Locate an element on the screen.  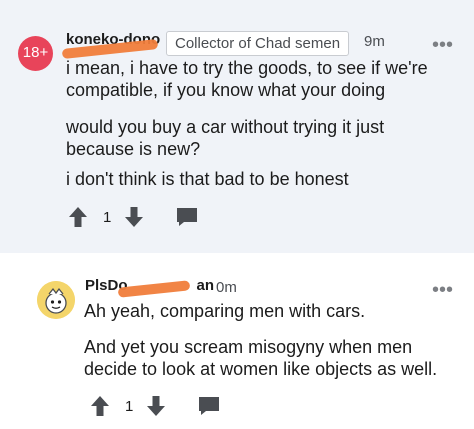
timestamp: 9m is located at coordinates (374, 41).